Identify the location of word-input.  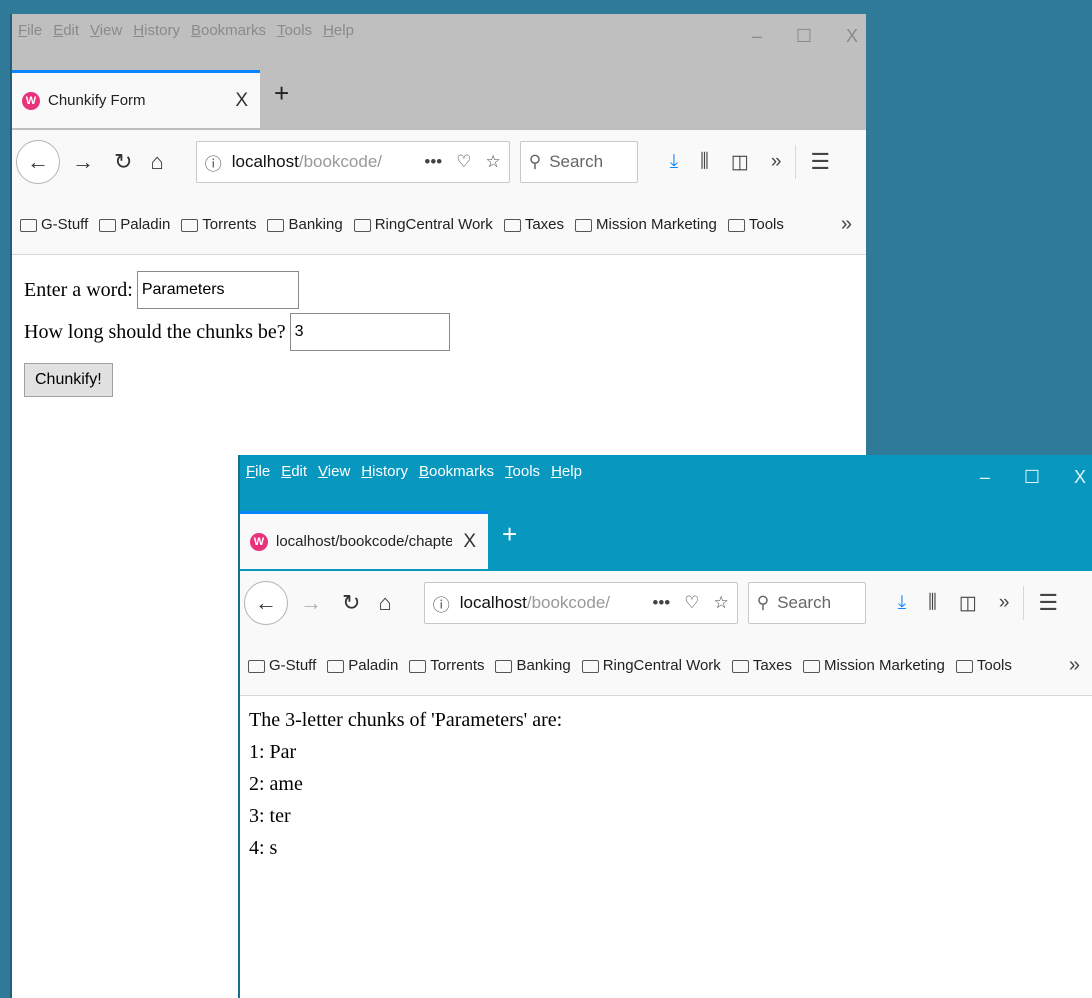
(217, 290).